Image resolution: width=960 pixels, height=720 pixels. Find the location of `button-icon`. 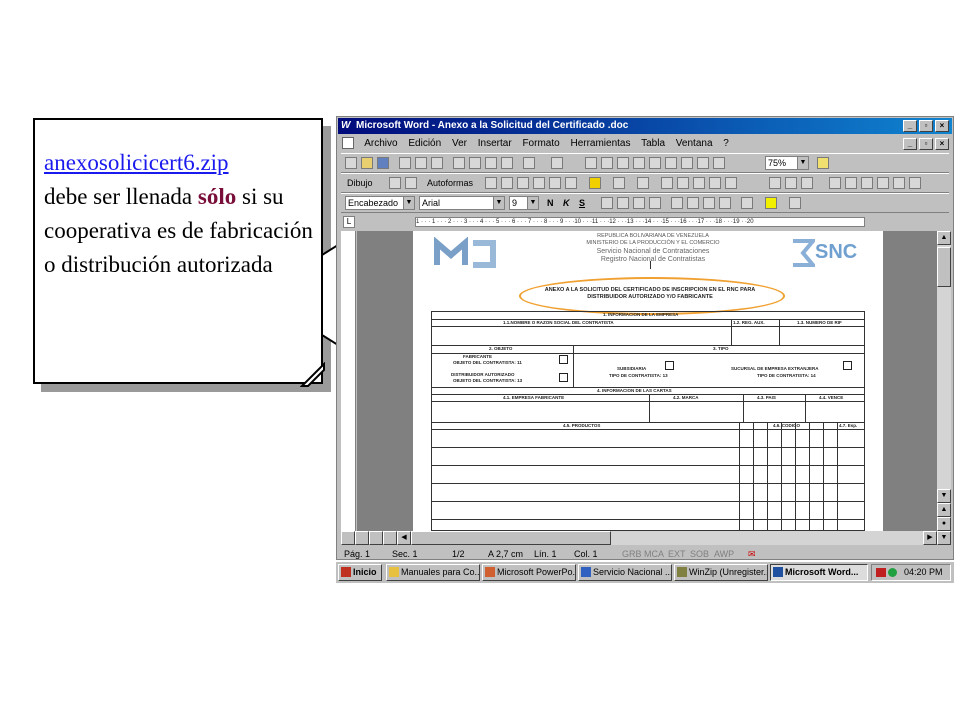

button-icon is located at coordinates (867, 183).